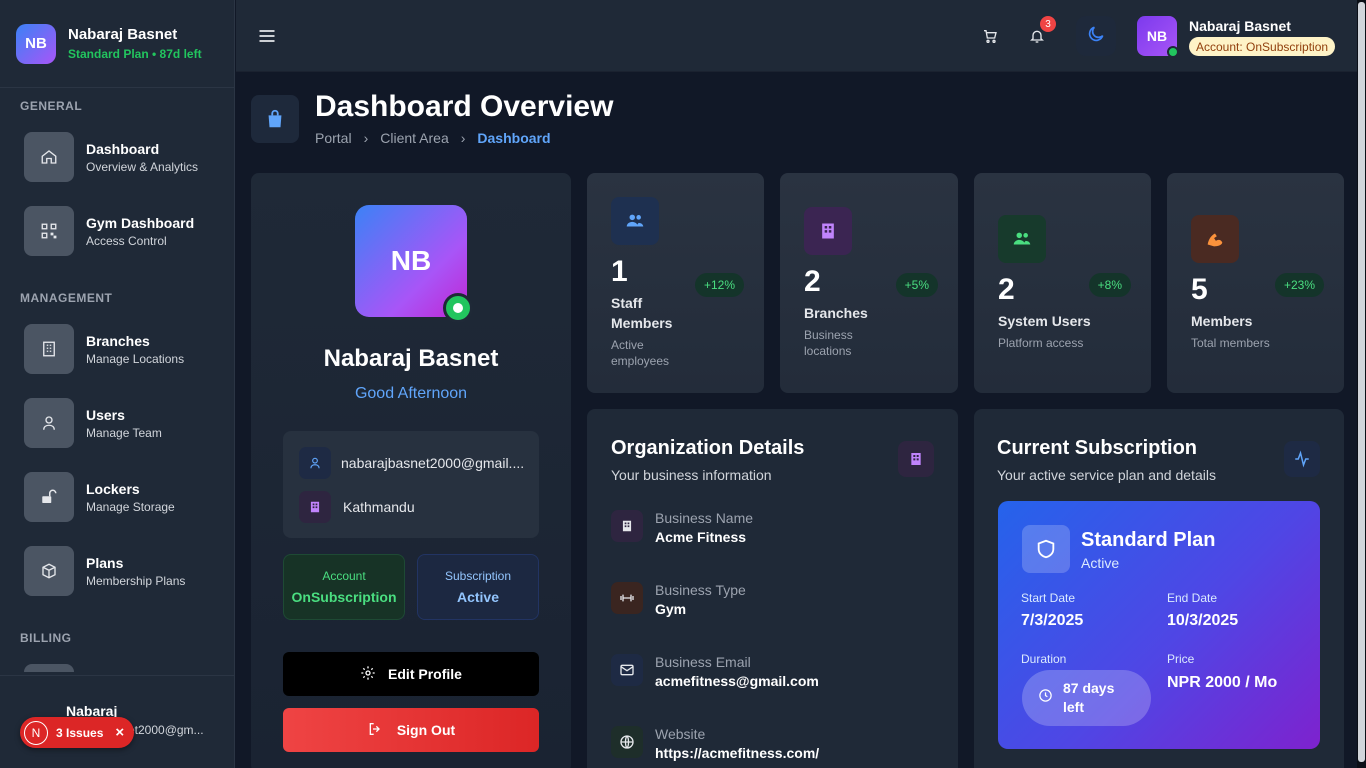  Describe the element at coordinates (478, 597) in the screenshot. I see `subscription-value: Active` at that location.